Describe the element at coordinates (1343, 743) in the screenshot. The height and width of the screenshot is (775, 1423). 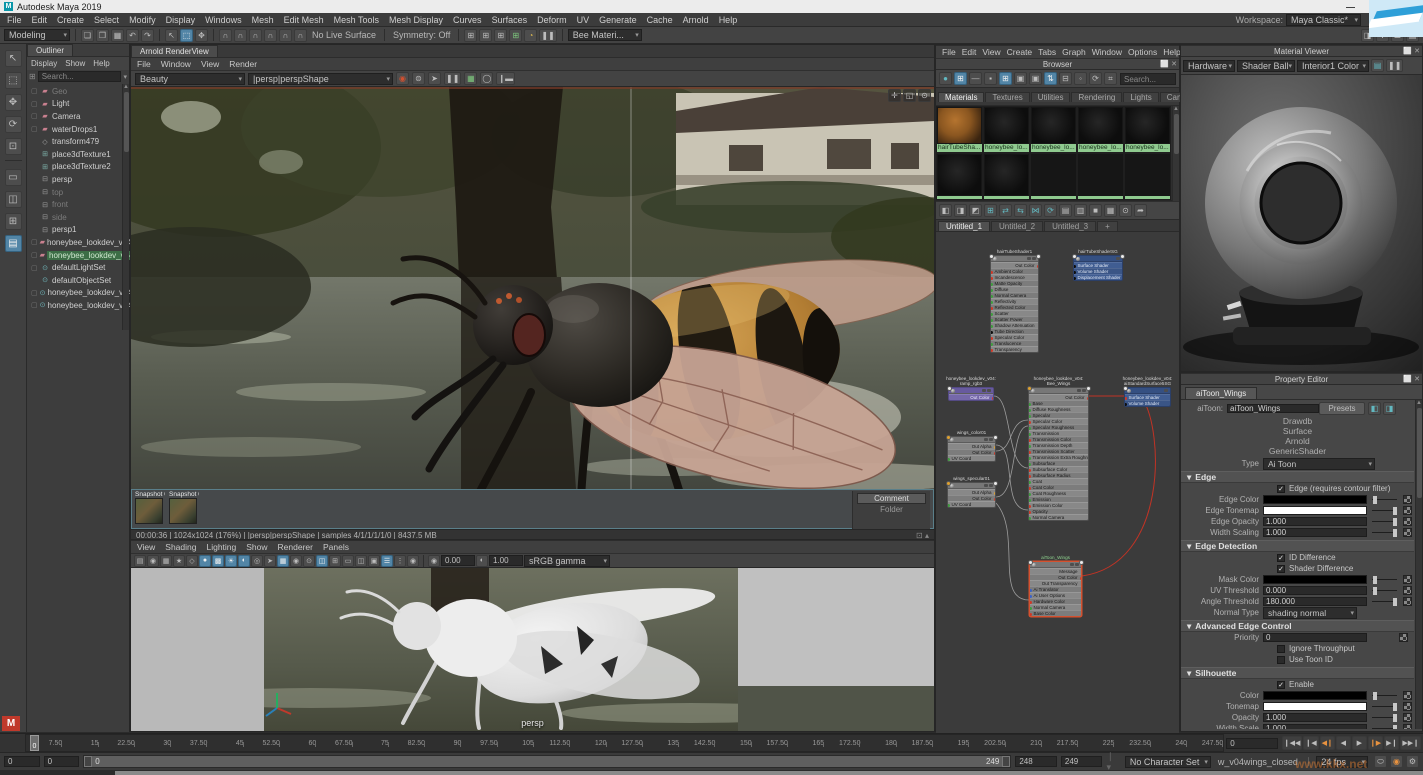
I see `play-backwards-button: ◀` at that location.